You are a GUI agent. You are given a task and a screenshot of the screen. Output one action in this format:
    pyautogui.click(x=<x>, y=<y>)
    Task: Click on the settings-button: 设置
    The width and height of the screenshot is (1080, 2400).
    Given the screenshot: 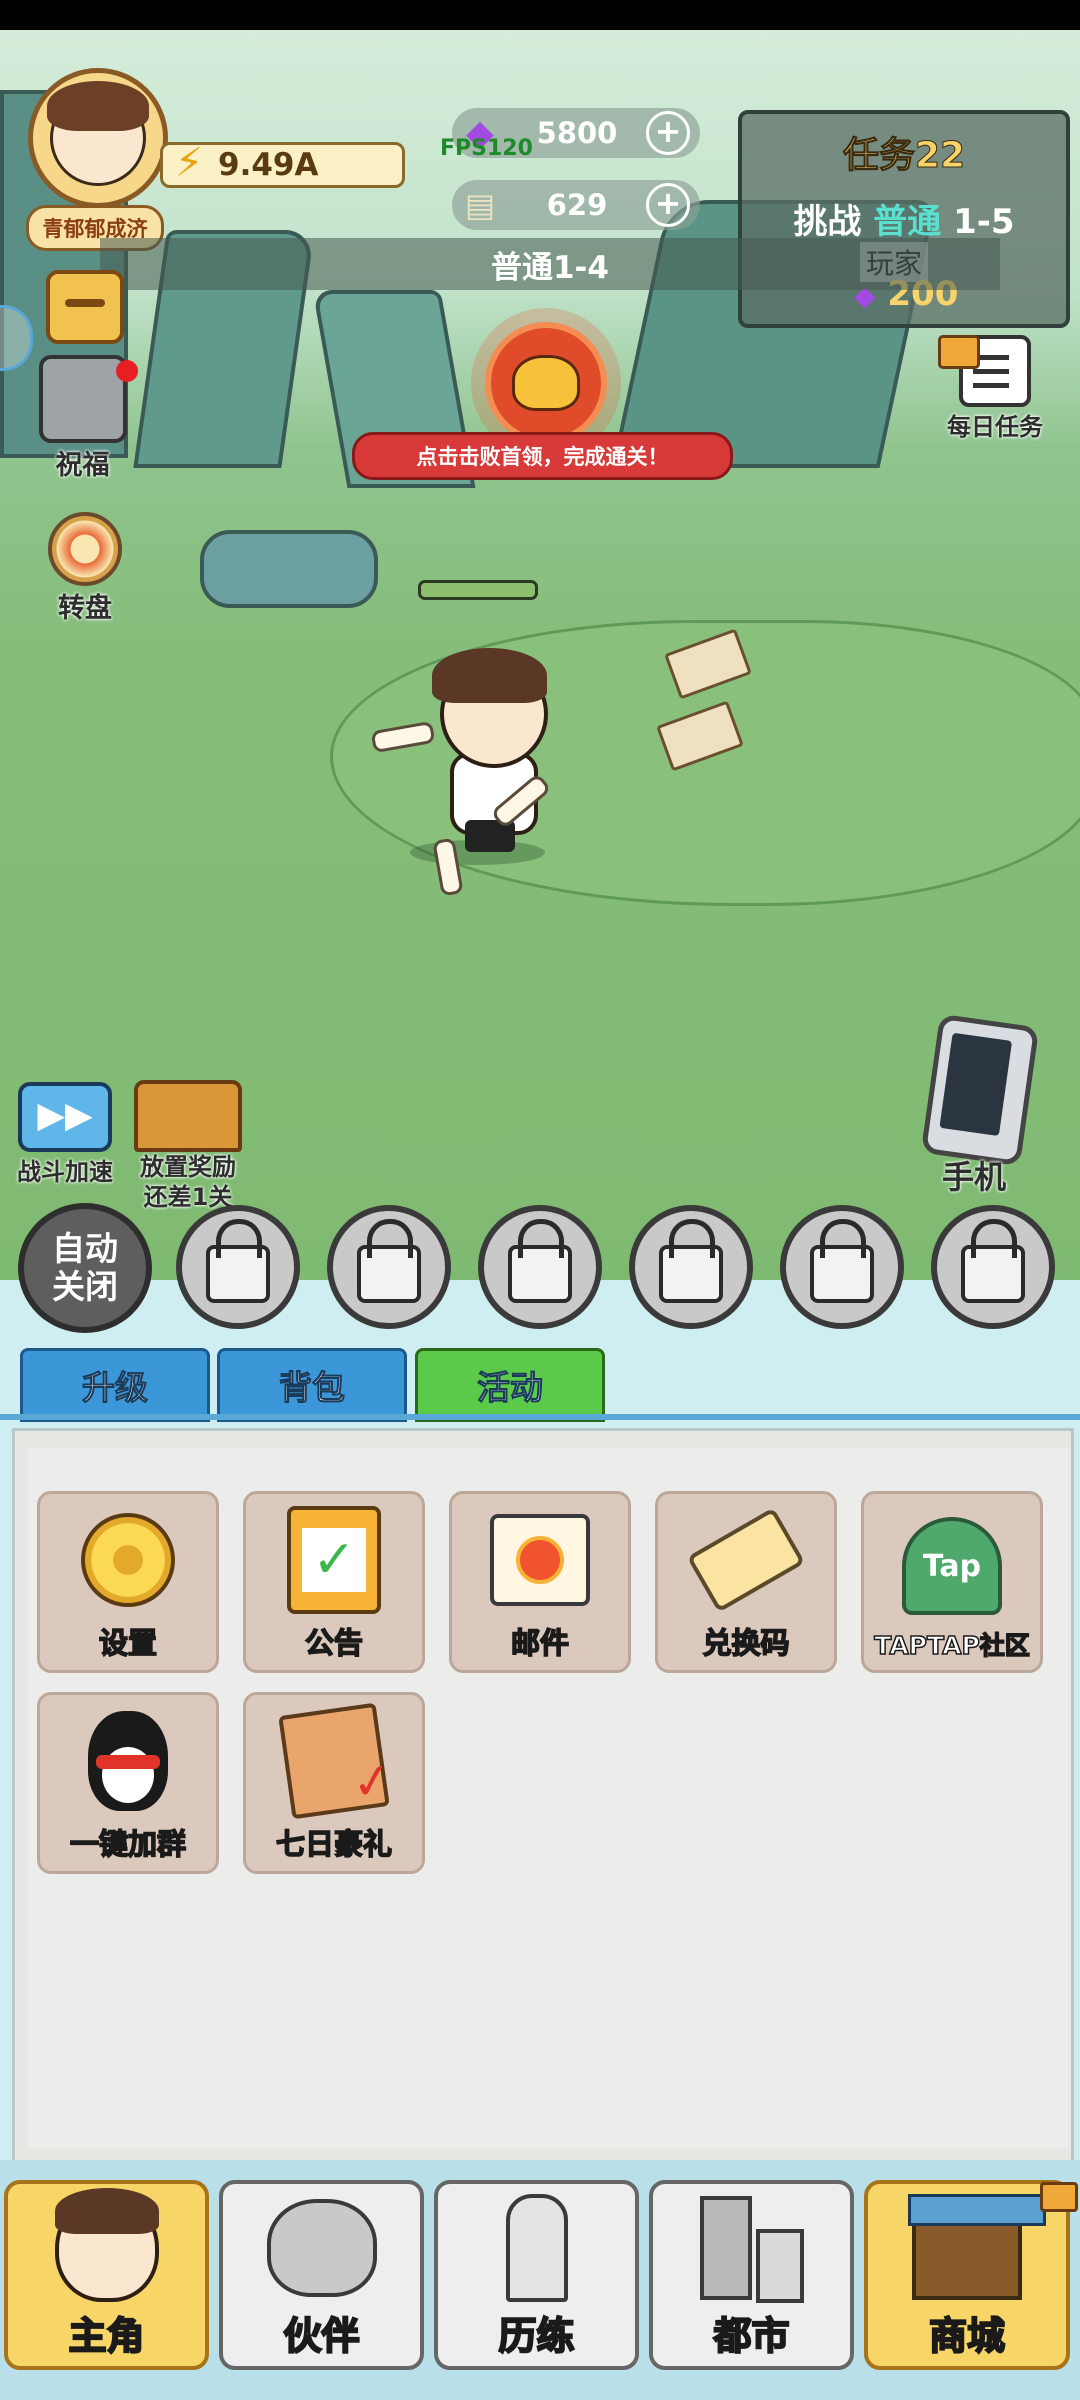 What is the action you would take?
    pyautogui.click(x=128, y=1582)
    